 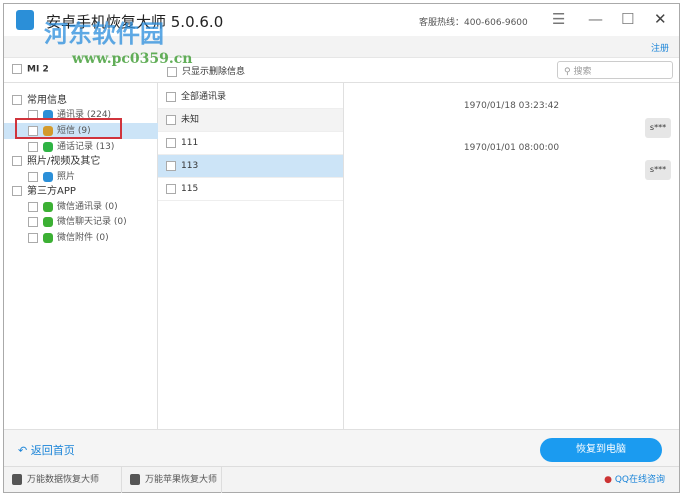 What do you see at coordinates (135, 479) in the screenshot?
I see `apple-app-icon` at bounding box center [135, 479].